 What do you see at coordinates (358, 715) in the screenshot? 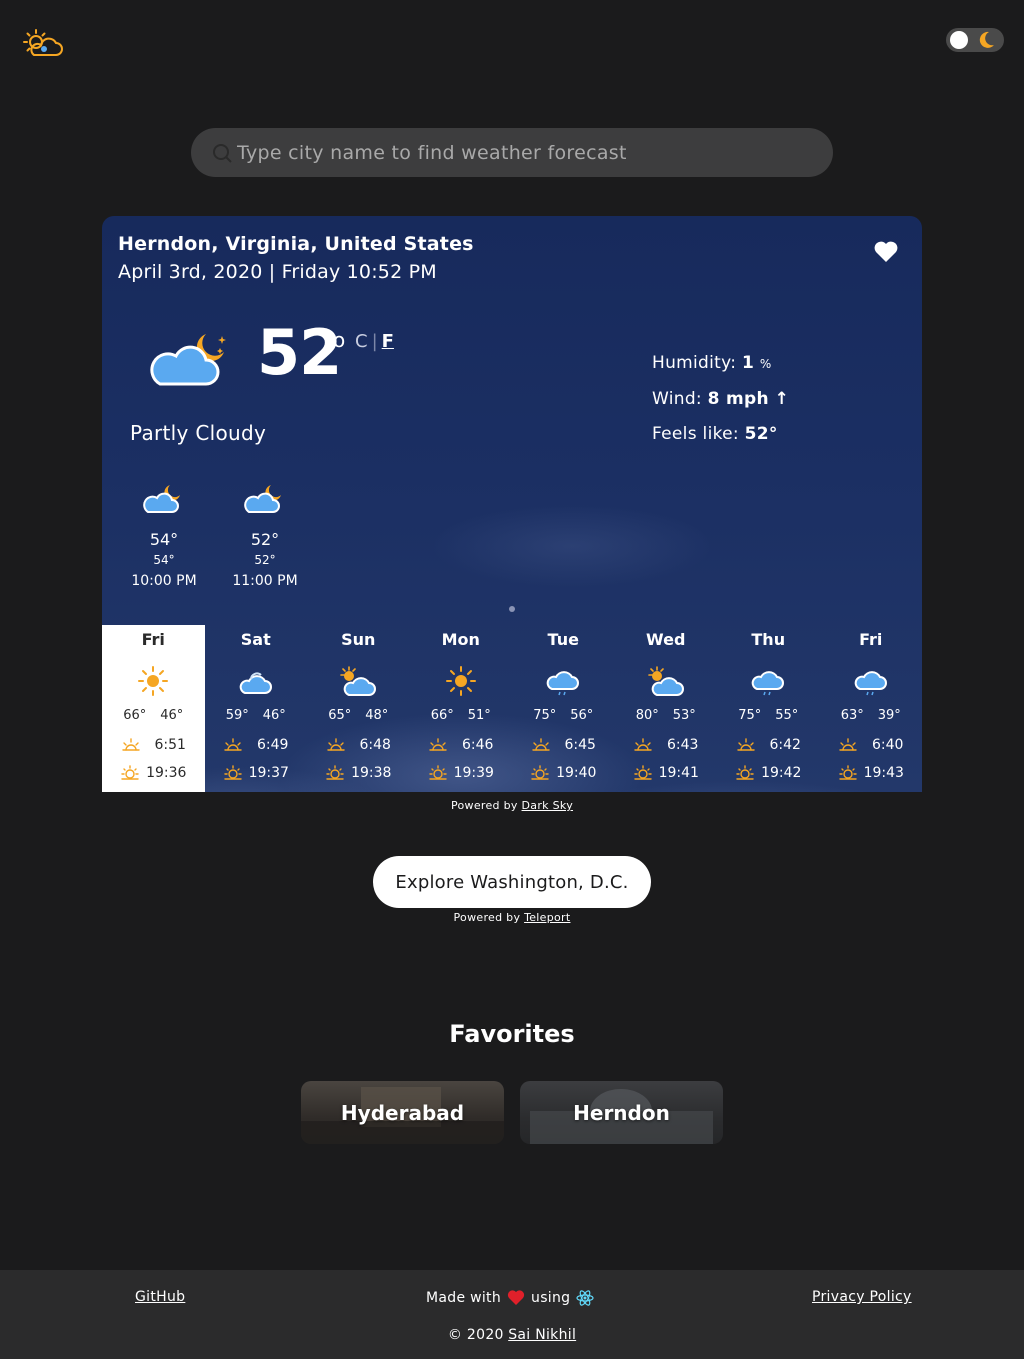
I see `high-low: 65° 48°` at bounding box center [358, 715].